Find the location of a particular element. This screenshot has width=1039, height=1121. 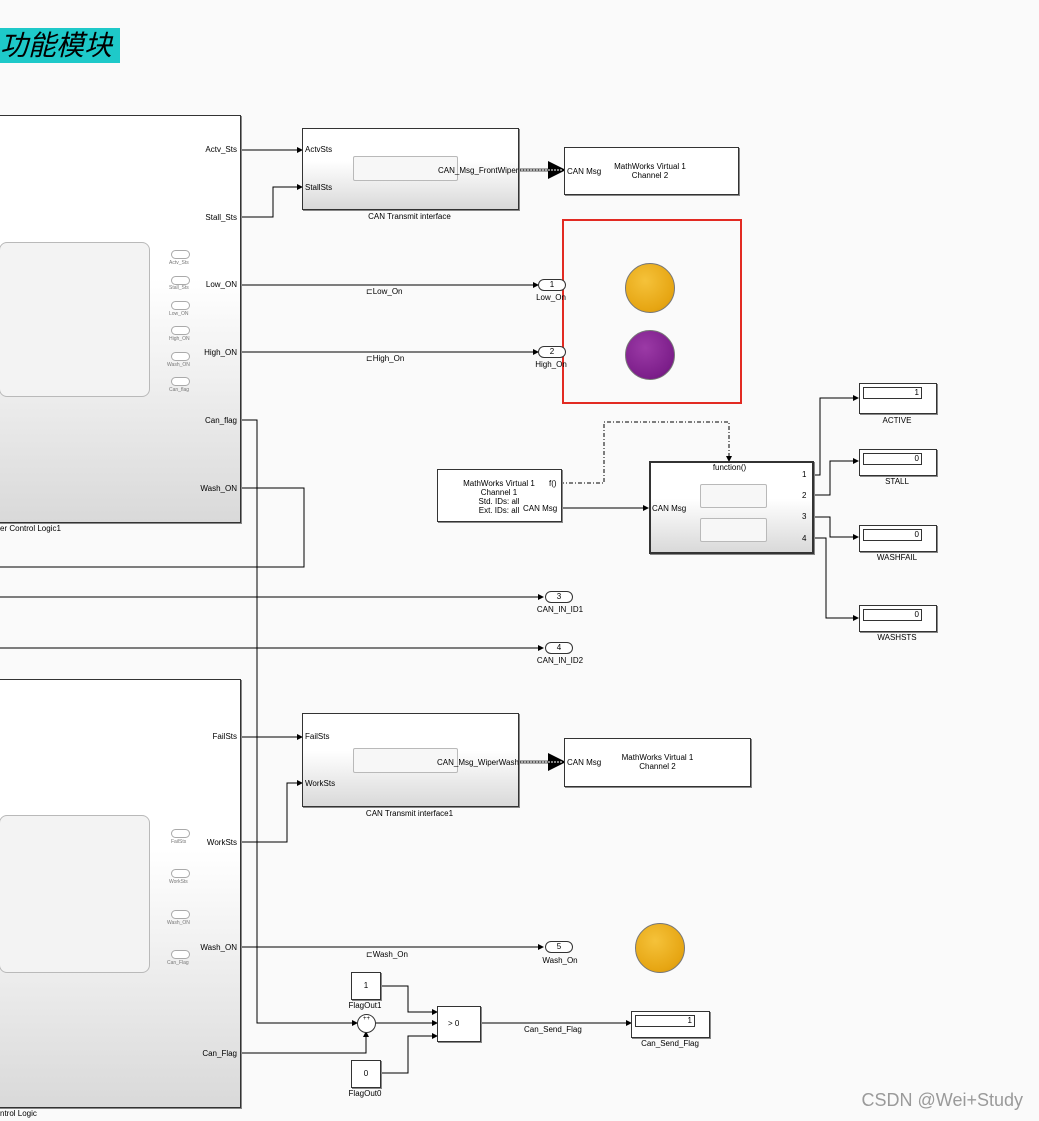

display-washsts-label: WASHSTS is located at coordinates (897, 637).